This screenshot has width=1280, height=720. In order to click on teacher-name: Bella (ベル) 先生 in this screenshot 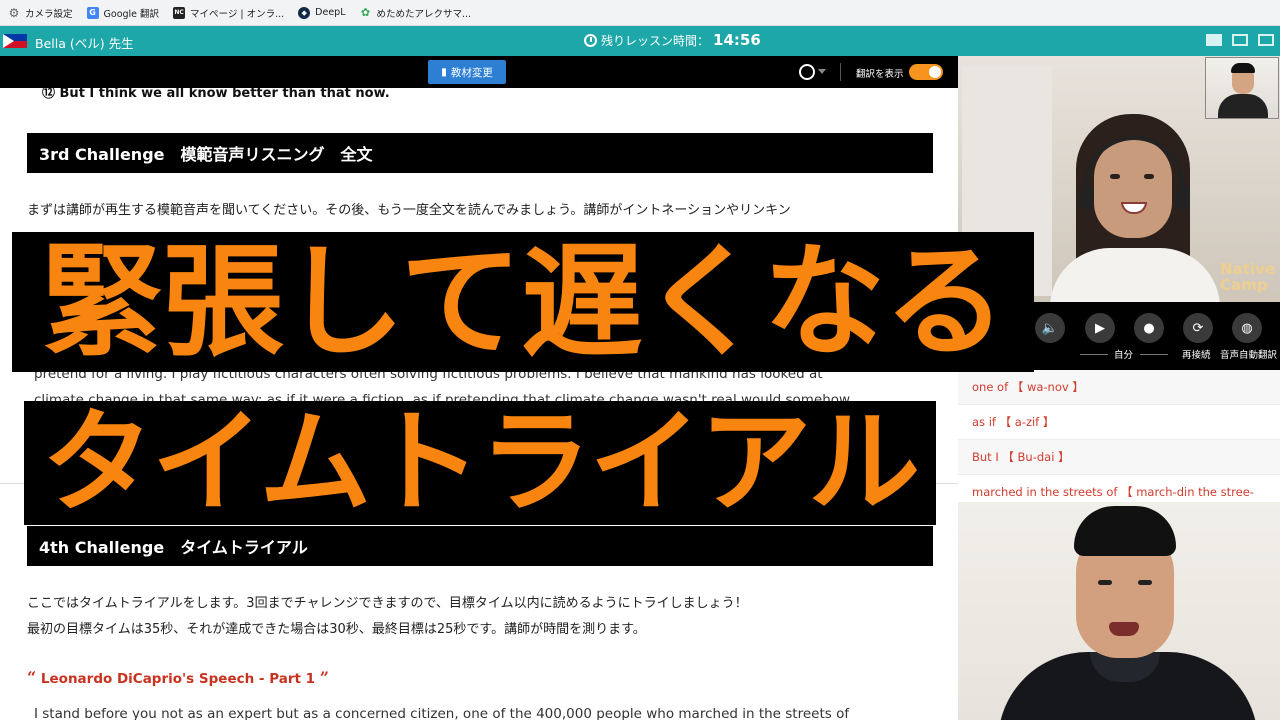, I will do `click(84, 43)`.